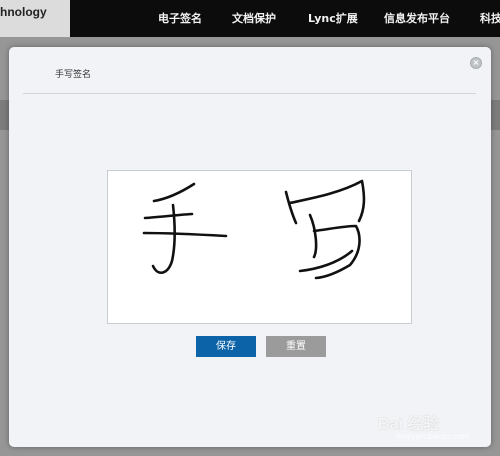  I want to click on baidu-jingyan-watermark: Bai 经验 jingyan.baidu.com, so click(436, 429).